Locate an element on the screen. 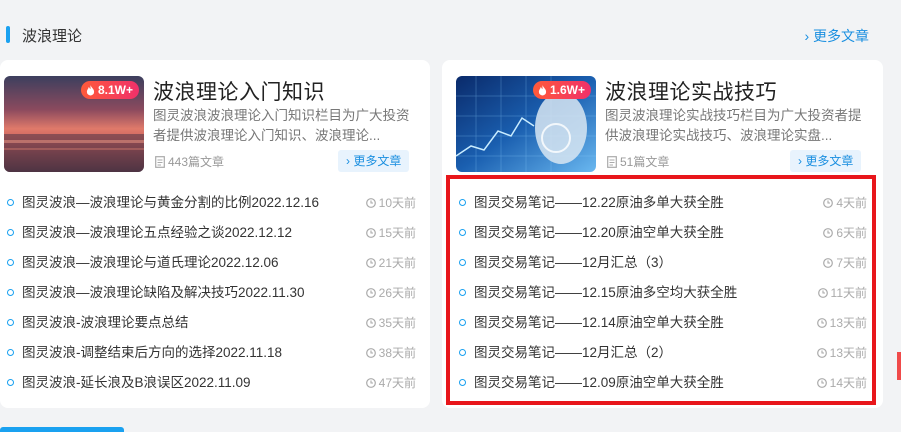  article-time: 26天前 is located at coordinates (390, 293).